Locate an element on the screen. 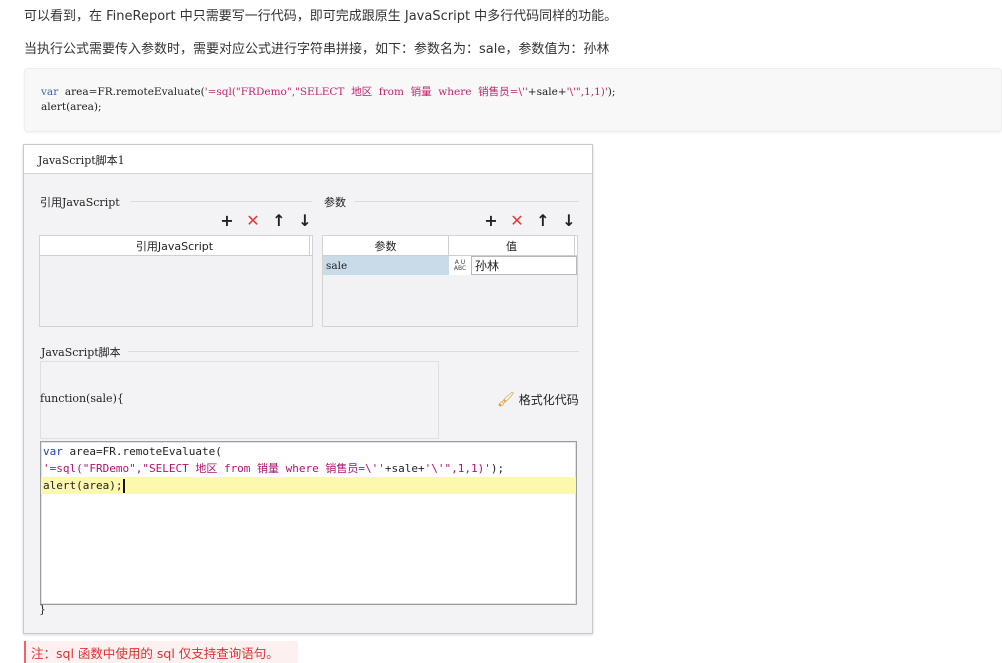 The width and height of the screenshot is (1002, 663). param-toolbar: + ✕ ↑ ↓ is located at coordinates (530, 220).